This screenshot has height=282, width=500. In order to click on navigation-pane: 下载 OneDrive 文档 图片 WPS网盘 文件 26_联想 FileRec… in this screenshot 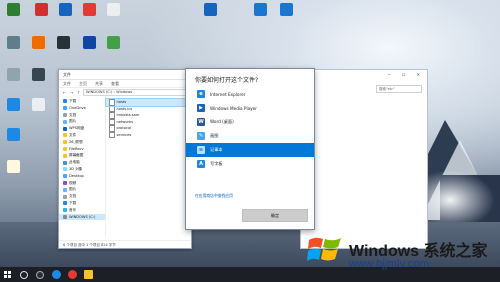, I will do `click(82, 166)`.